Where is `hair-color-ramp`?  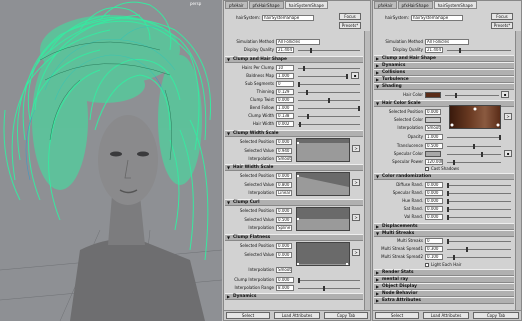 hair-color-ramp is located at coordinates (475, 117).